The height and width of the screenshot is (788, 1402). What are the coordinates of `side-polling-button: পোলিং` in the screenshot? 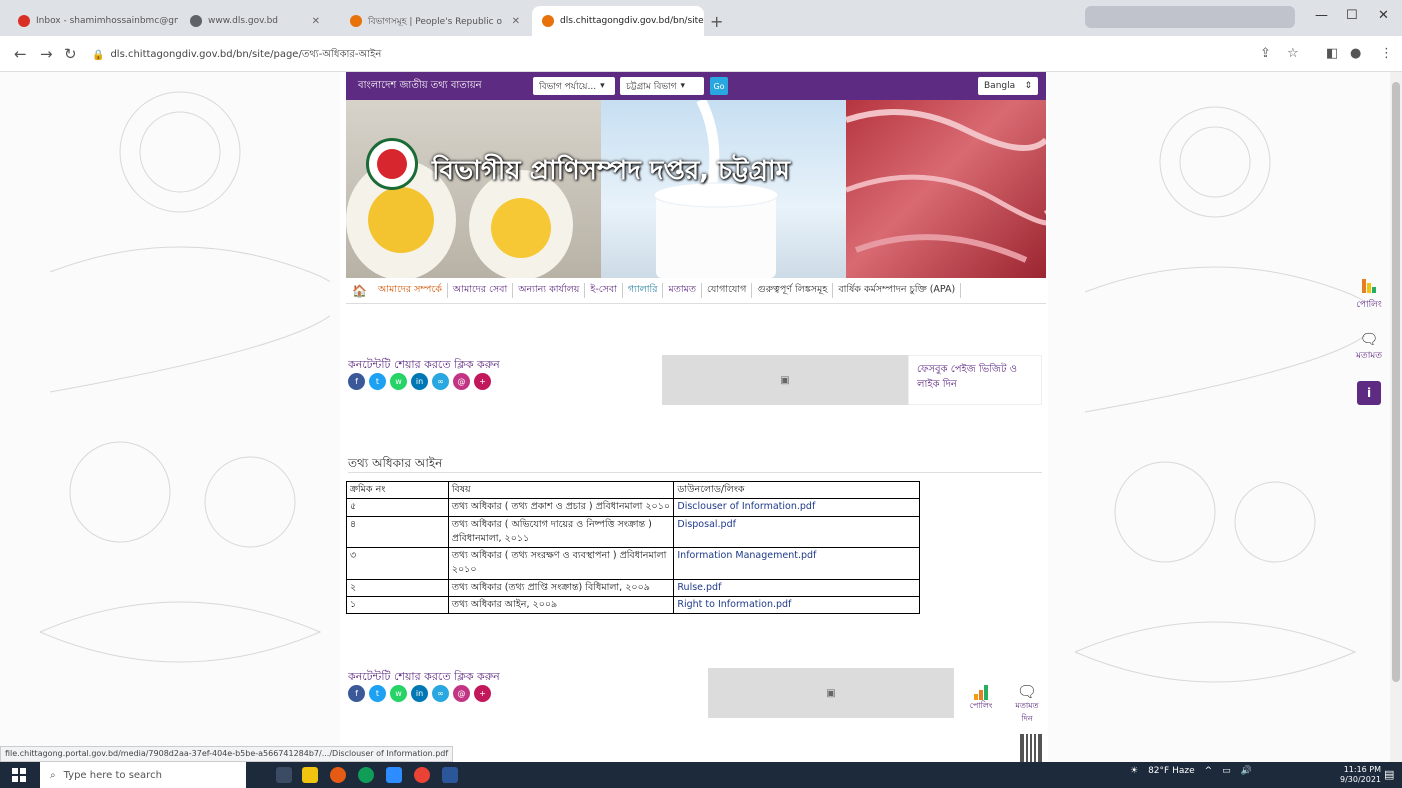 It's located at (1369, 294).